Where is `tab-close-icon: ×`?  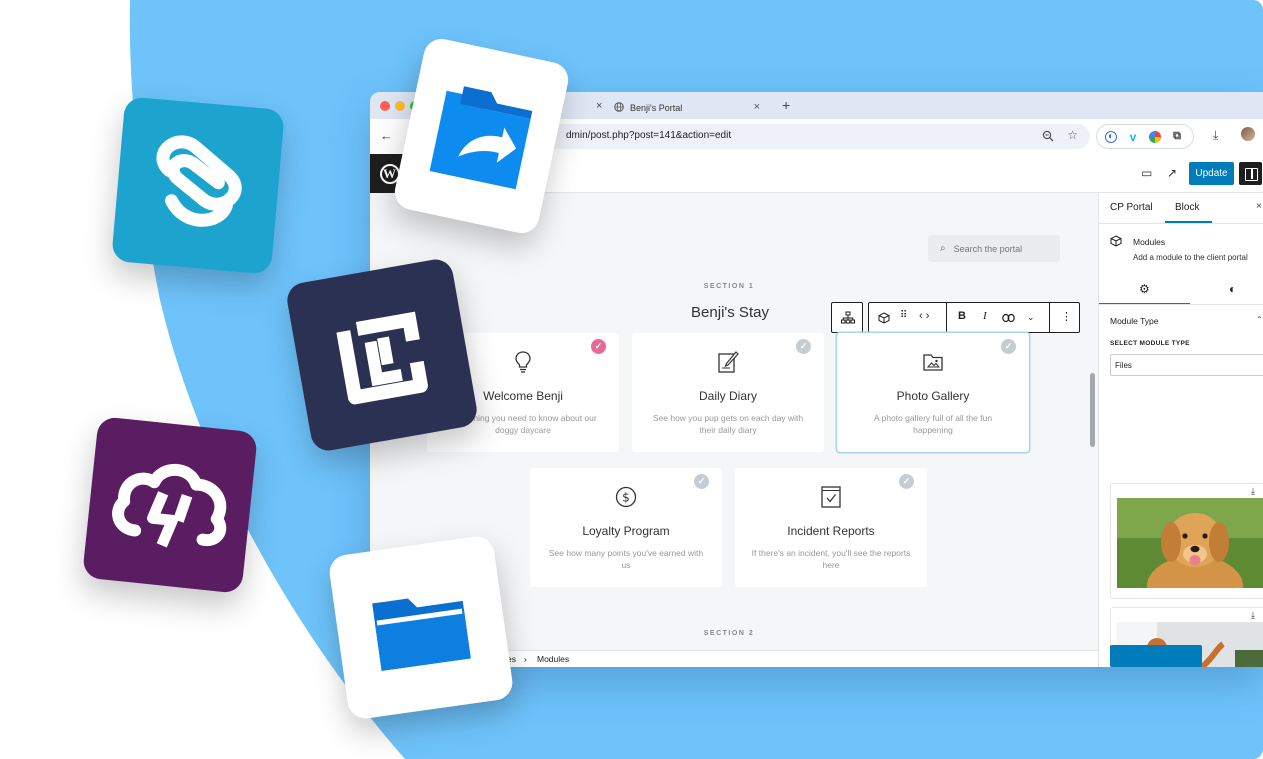
tab-close-icon: × is located at coordinates (757, 107).